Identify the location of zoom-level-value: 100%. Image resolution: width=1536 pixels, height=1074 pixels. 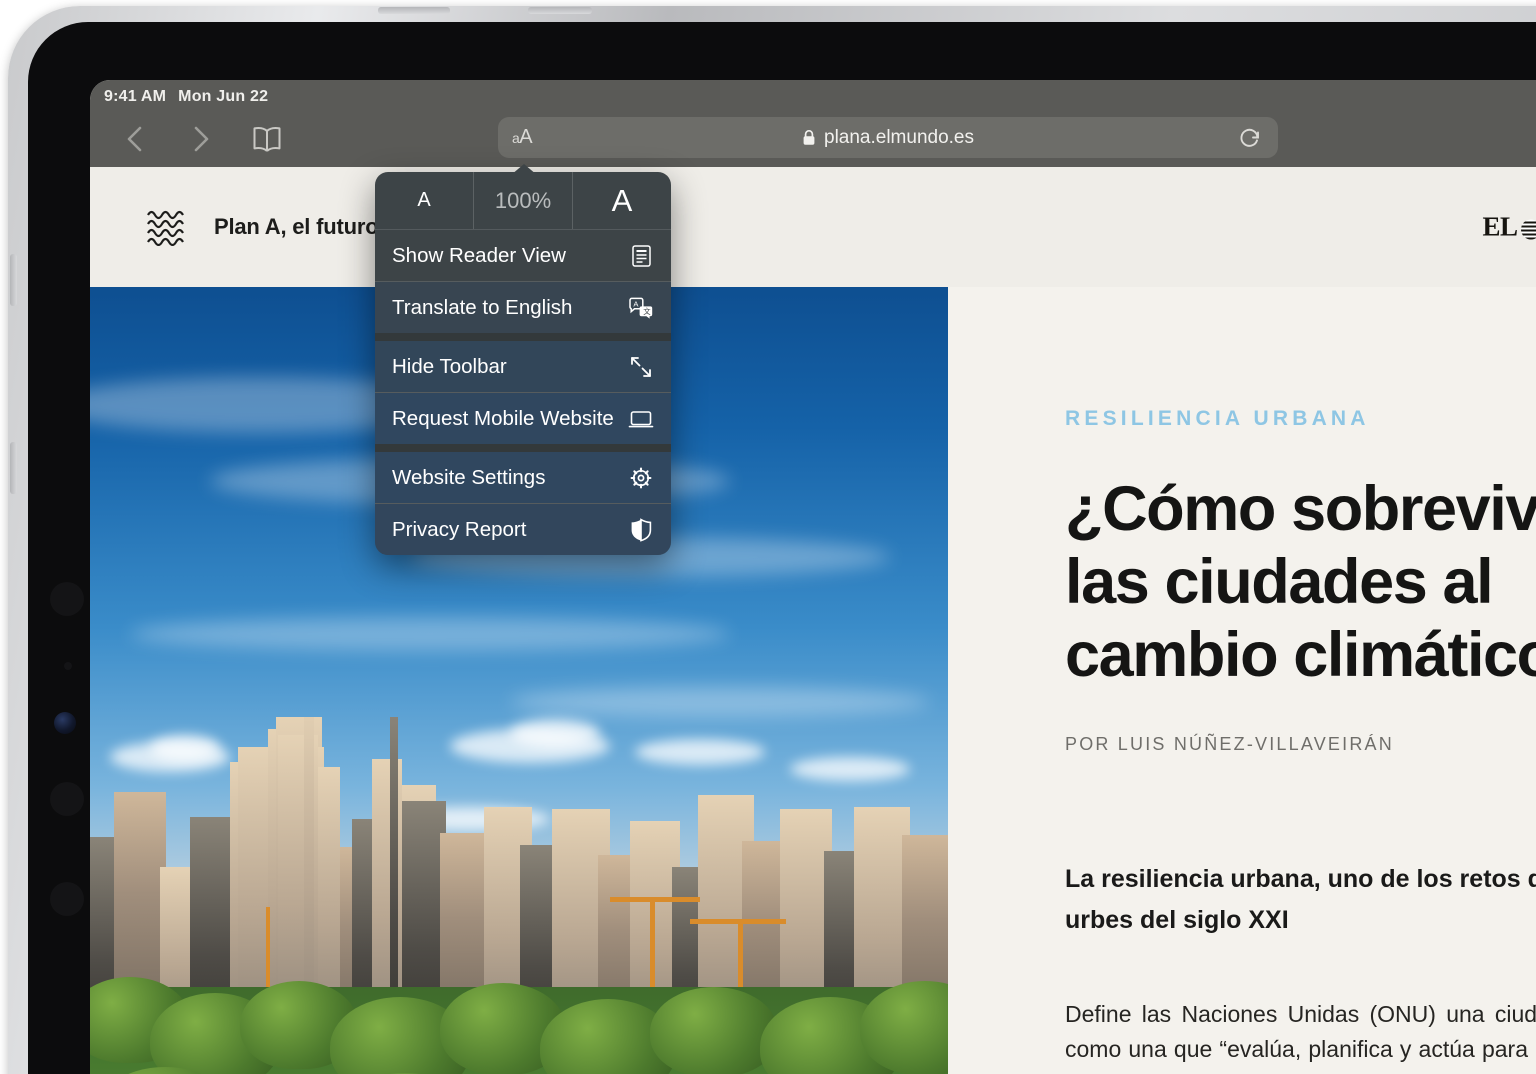
(522, 200).